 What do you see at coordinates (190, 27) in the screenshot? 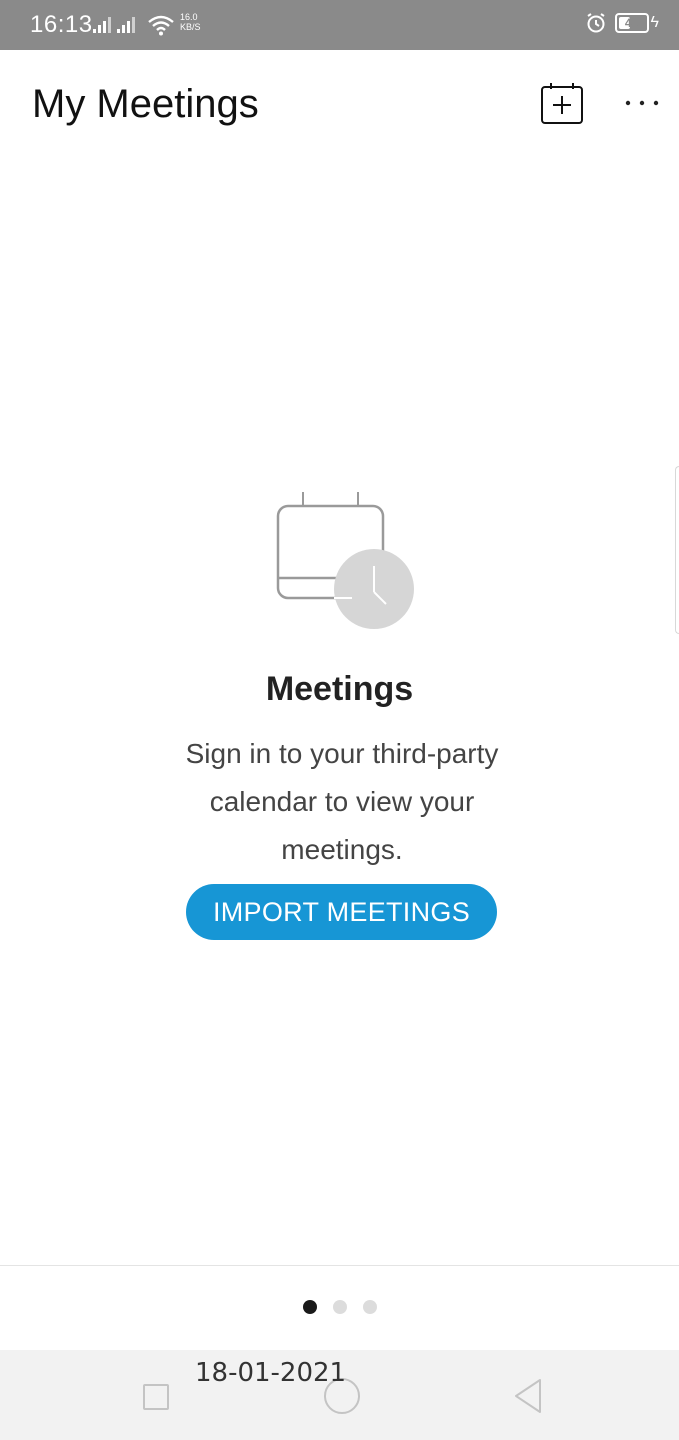
I see `net-speed-unit: KB/S` at bounding box center [190, 27].